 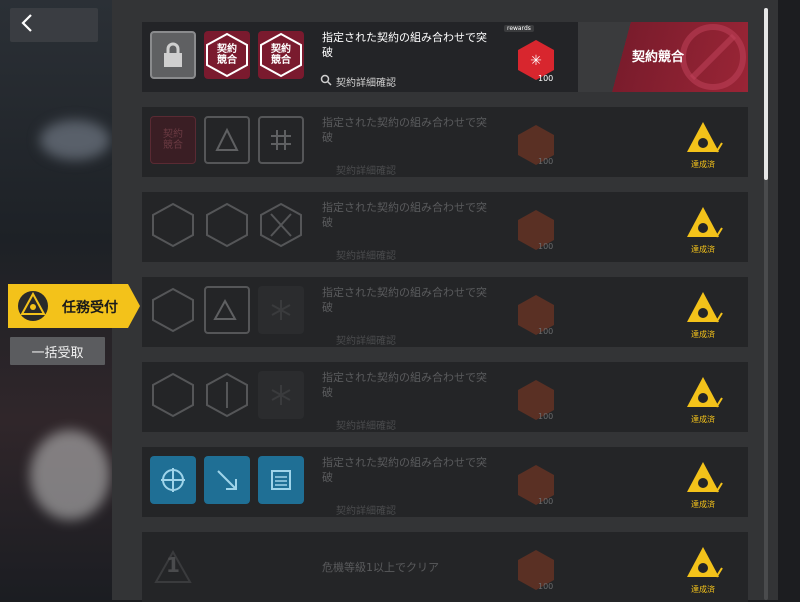 I want to click on tab-mission-accept: 任務受付, so click(x=74, y=306).